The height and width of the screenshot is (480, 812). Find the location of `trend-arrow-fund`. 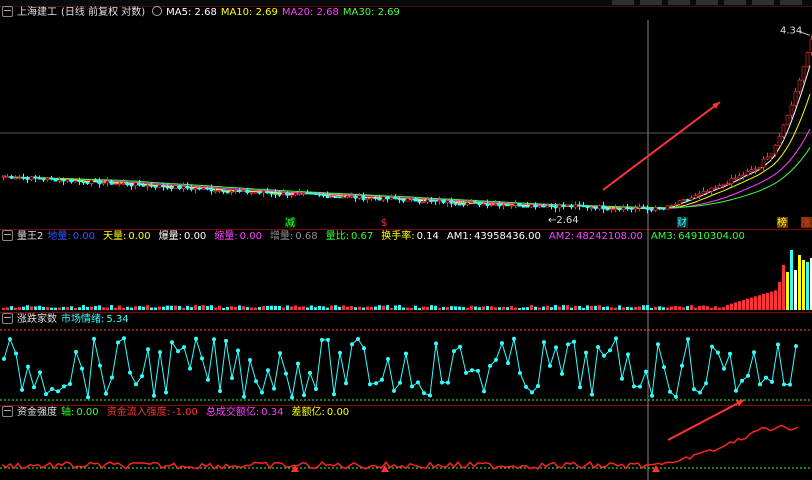

trend-arrow-fund is located at coordinates (706, 420).